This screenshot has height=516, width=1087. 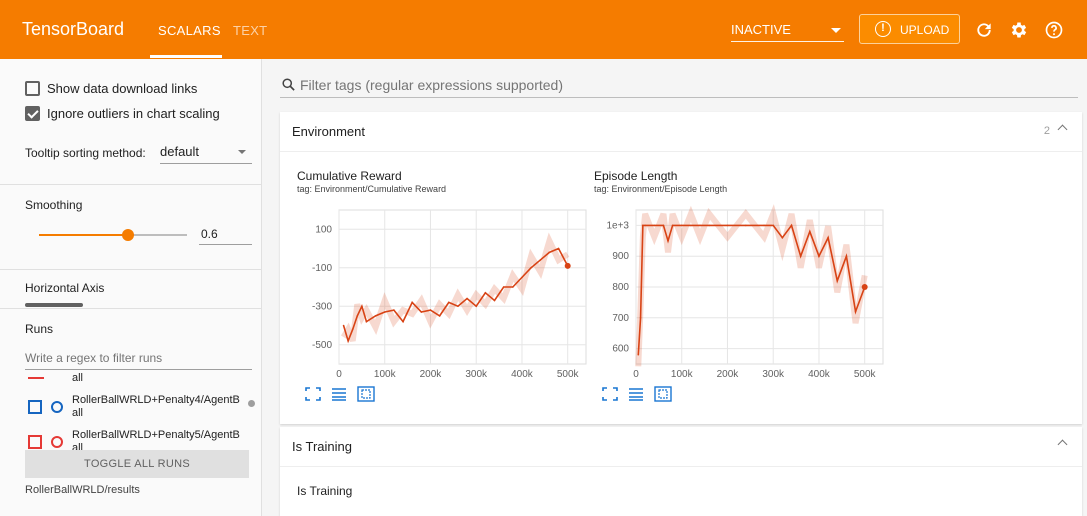 What do you see at coordinates (39, 329) in the screenshot?
I see `runs-label: Runs` at bounding box center [39, 329].